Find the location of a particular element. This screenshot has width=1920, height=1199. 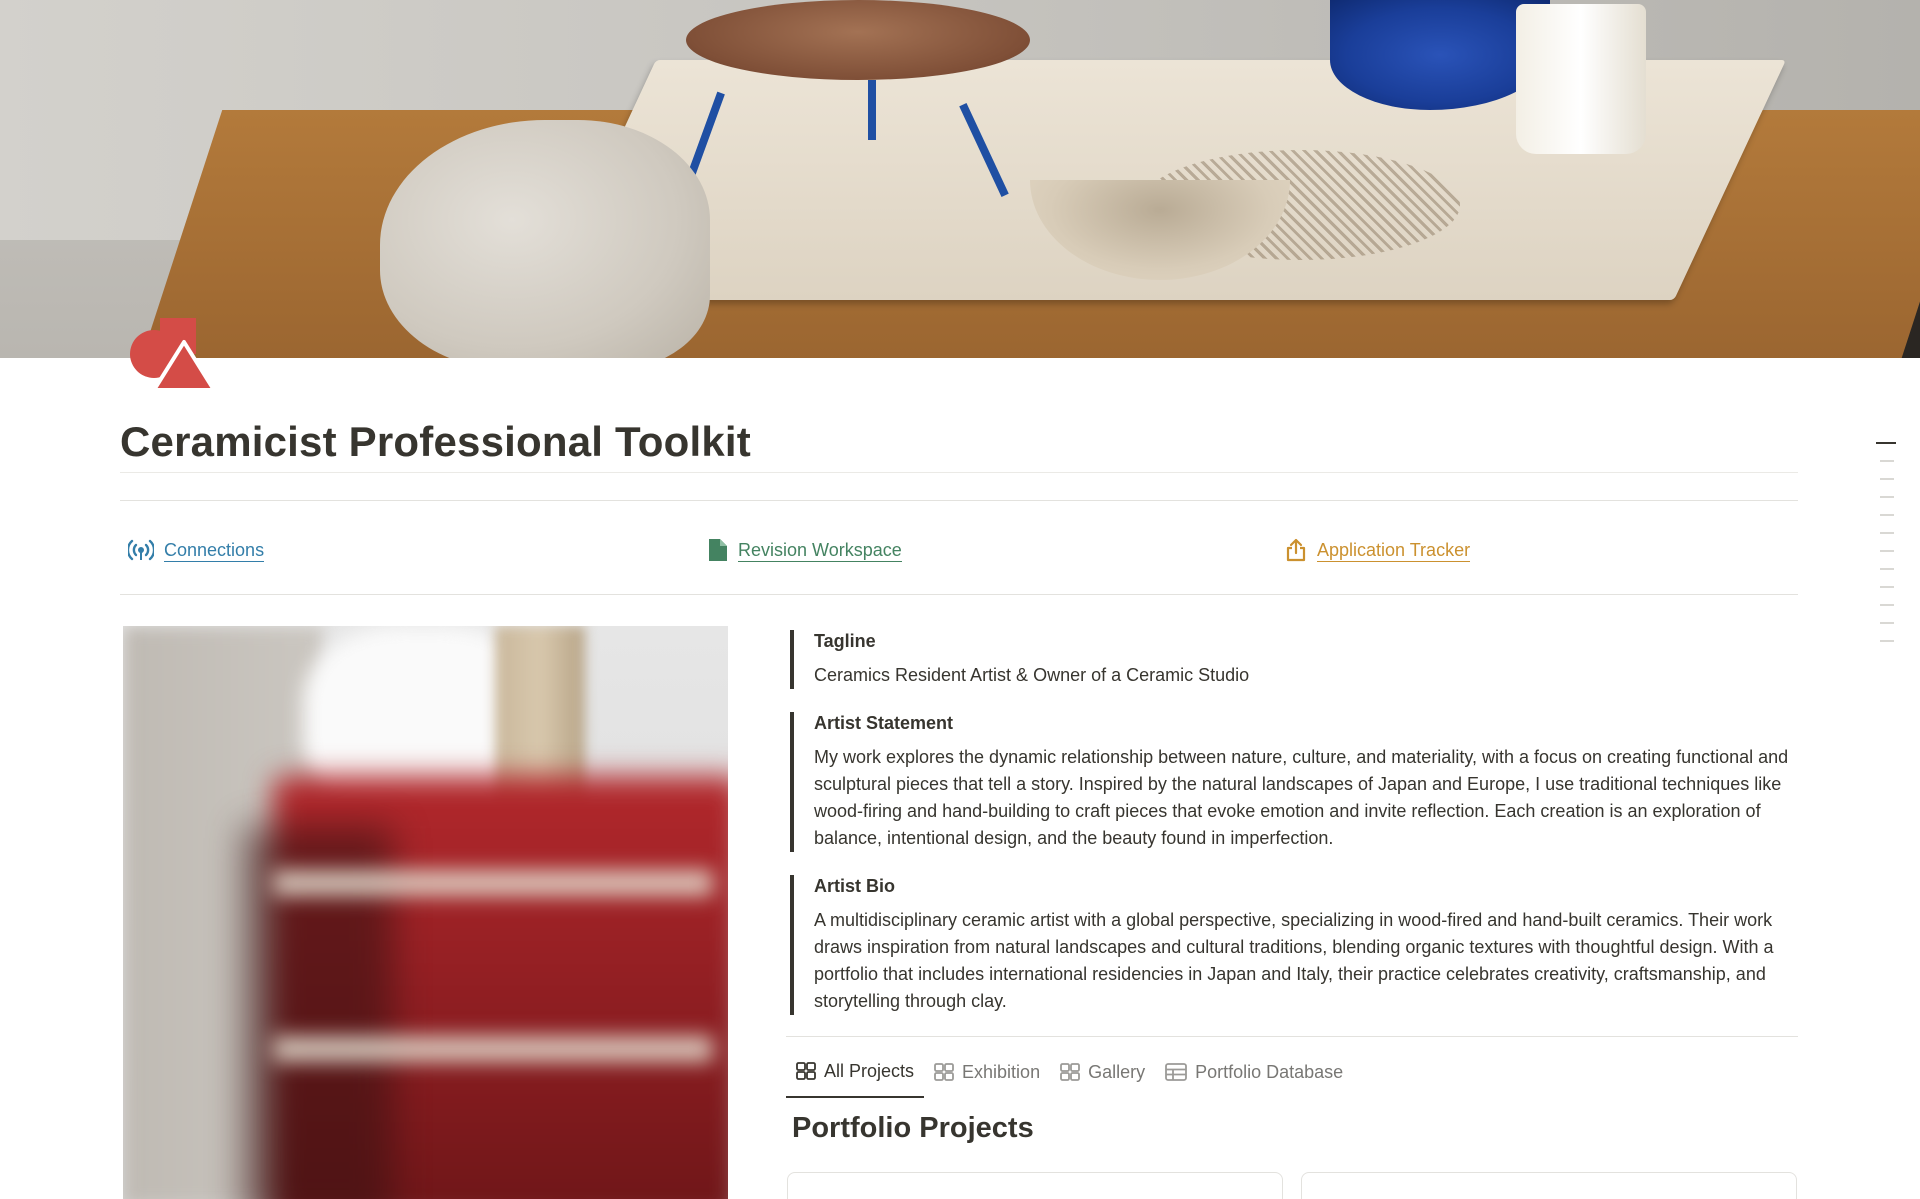

tab-portfolio-database: Portfolio Database is located at coordinates (1254, 1077).